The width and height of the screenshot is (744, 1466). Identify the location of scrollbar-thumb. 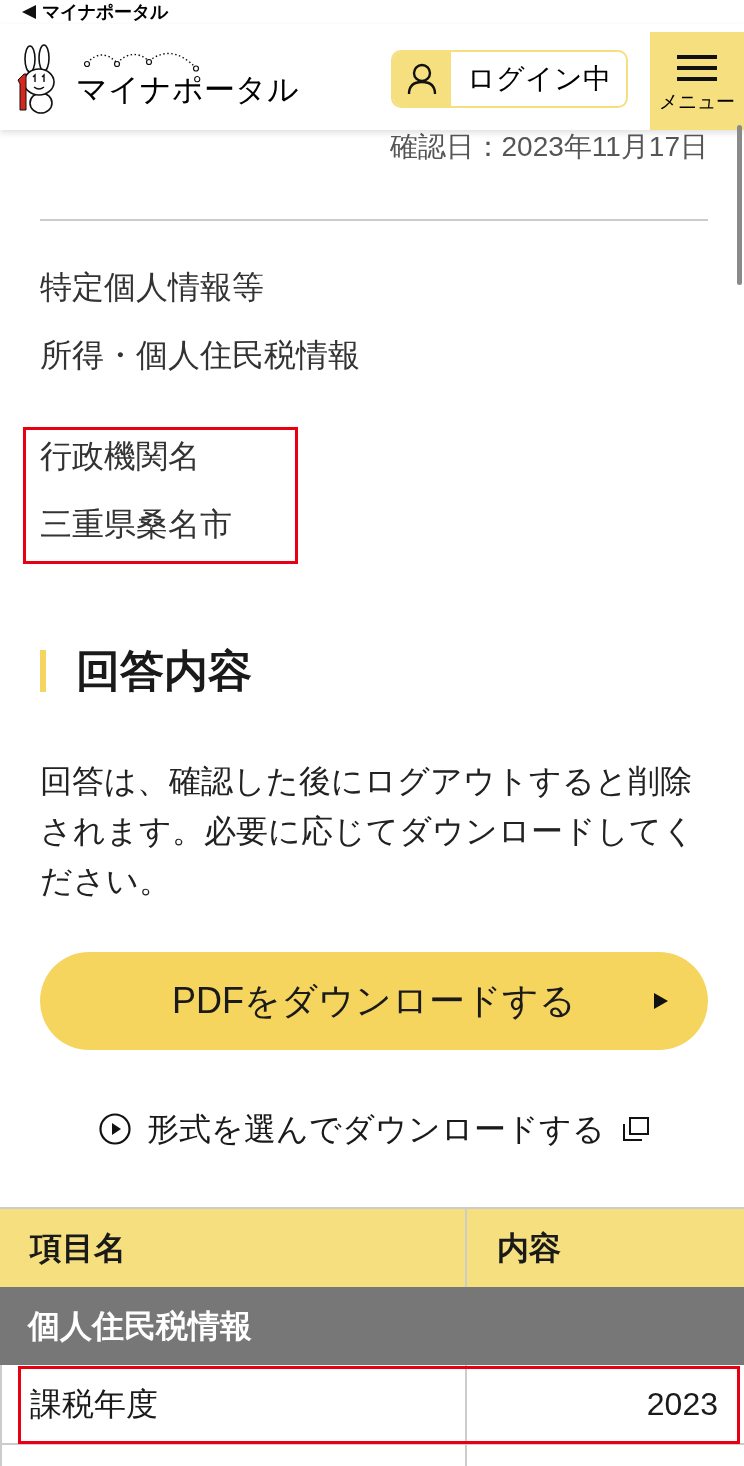
(739, 205).